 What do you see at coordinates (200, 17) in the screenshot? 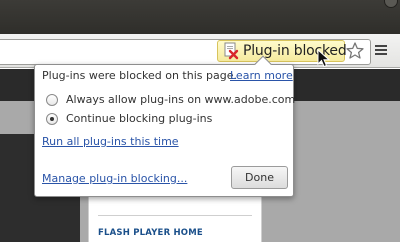
I see `window-titlebar` at bounding box center [200, 17].